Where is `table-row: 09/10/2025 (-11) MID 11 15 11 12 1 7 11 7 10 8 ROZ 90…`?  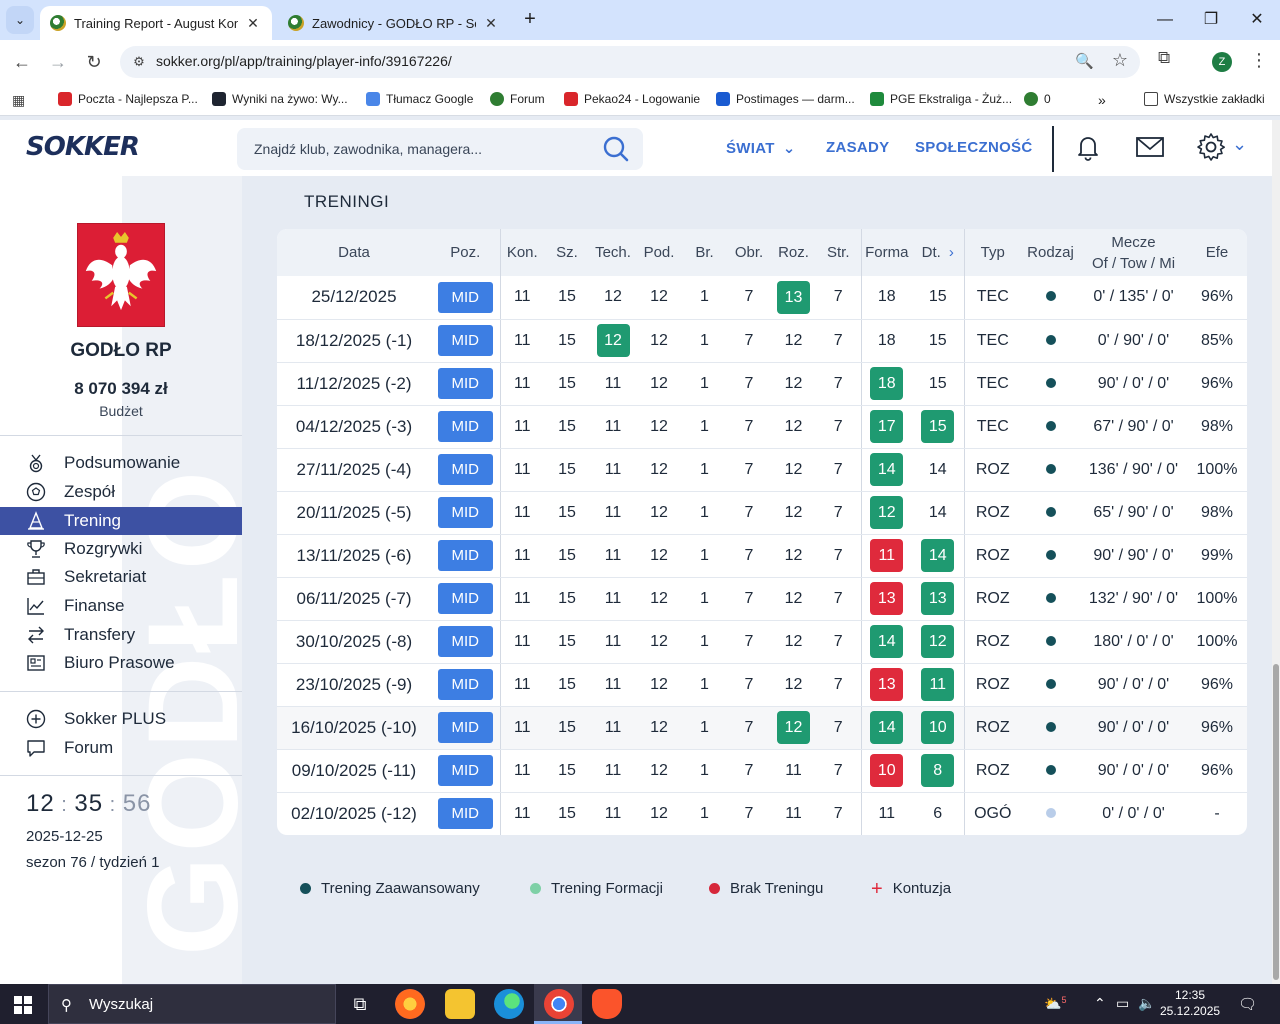
table-row: 09/10/2025 (-11) MID 11 15 11 12 1 7 11 7 10 8 ROZ 90… is located at coordinates (762, 771).